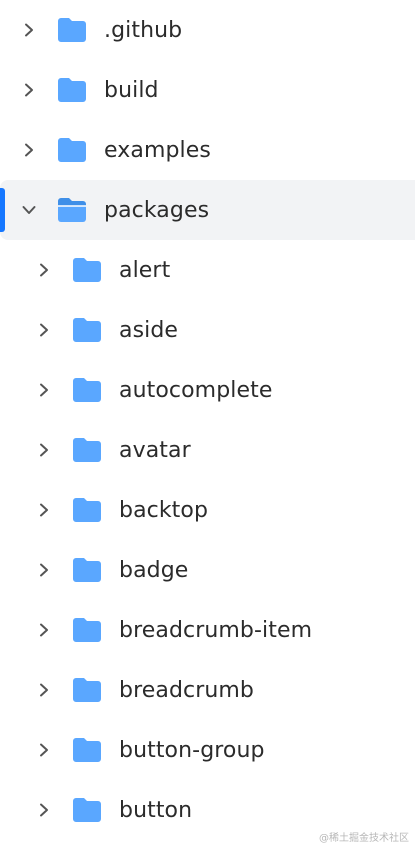 Image resolution: width=415 pixels, height=850 pixels. What do you see at coordinates (207, 30) in the screenshot?
I see `tree-item-github: .github` at bounding box center [207, 30].